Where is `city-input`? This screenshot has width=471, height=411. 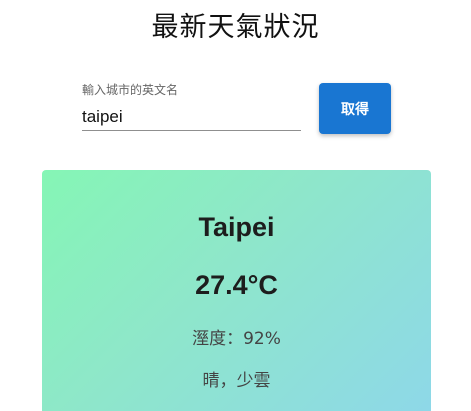 city-input is located at coordinates (191, 117).